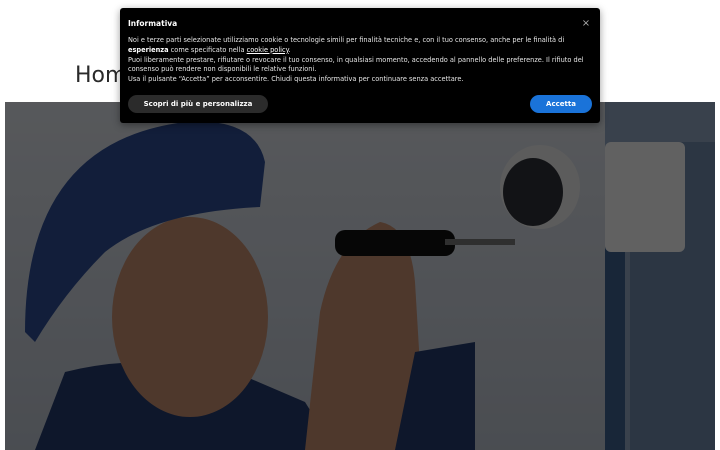 The height and width of the screenshot is (450, 720). Describe the element at coordinates (207, 49) in the screenshot. I see `cookie-text-1b: come specificato nella` at that location.